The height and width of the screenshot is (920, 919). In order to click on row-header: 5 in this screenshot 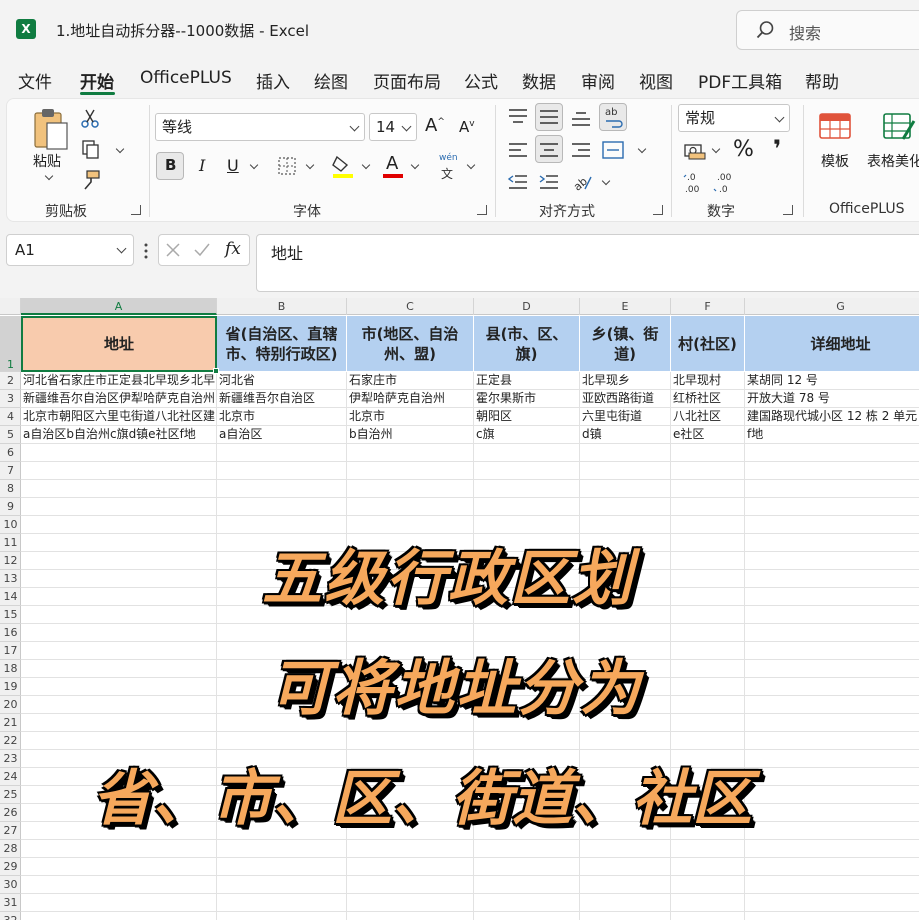, I will do `click(10, 435)`.